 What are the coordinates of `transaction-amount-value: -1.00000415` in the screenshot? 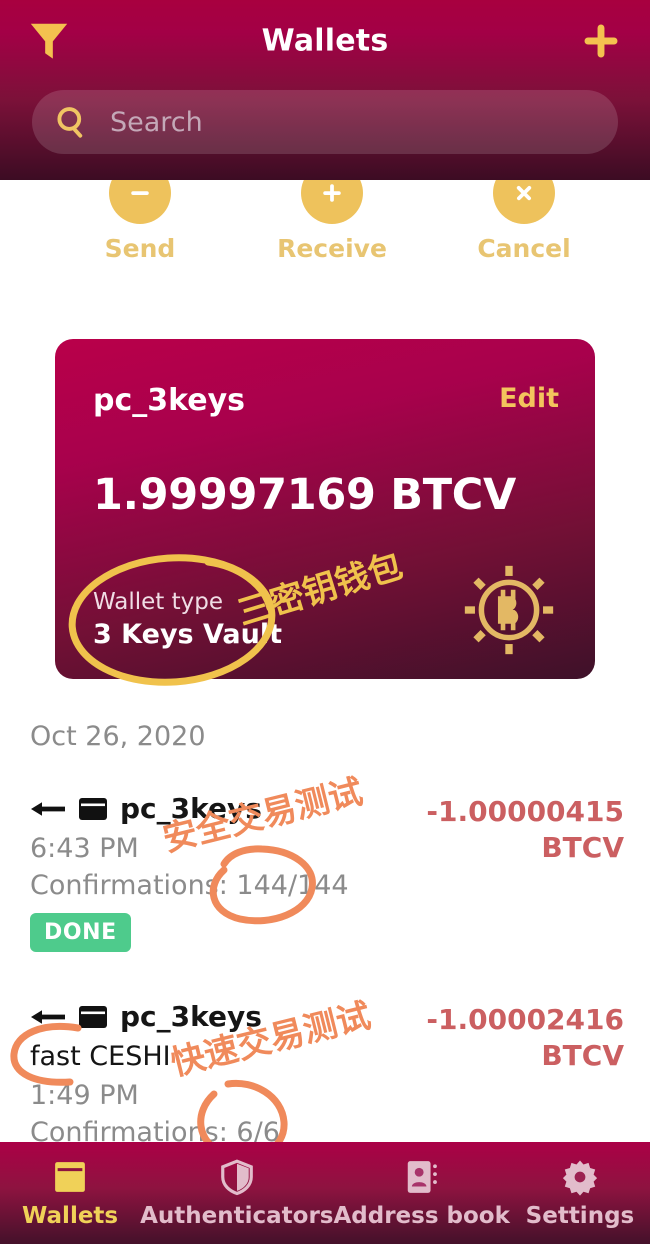 It's located at (525, 811).